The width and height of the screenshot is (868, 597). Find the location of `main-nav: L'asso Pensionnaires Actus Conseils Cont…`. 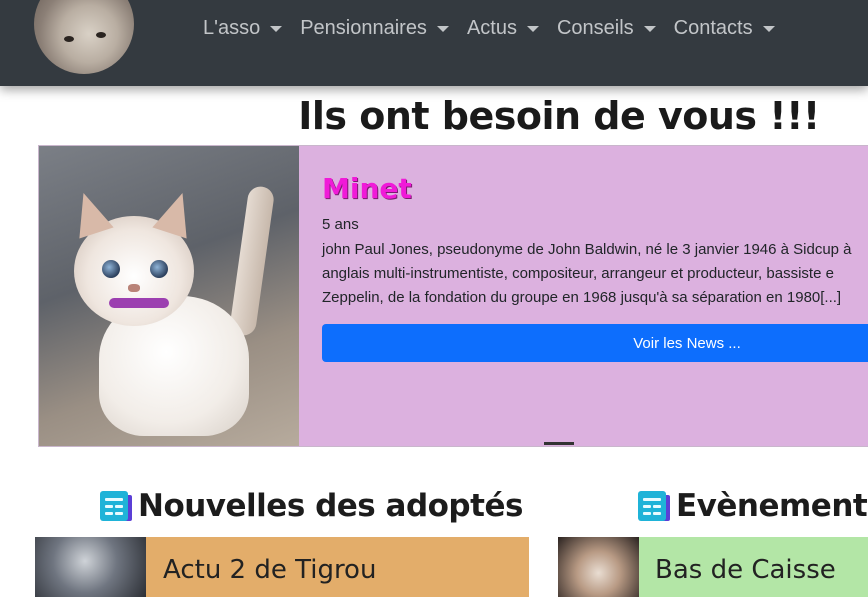

main-nav: L'asso Pensionnaires Actus Conseils Cont… is located at coordinates (489, 28).